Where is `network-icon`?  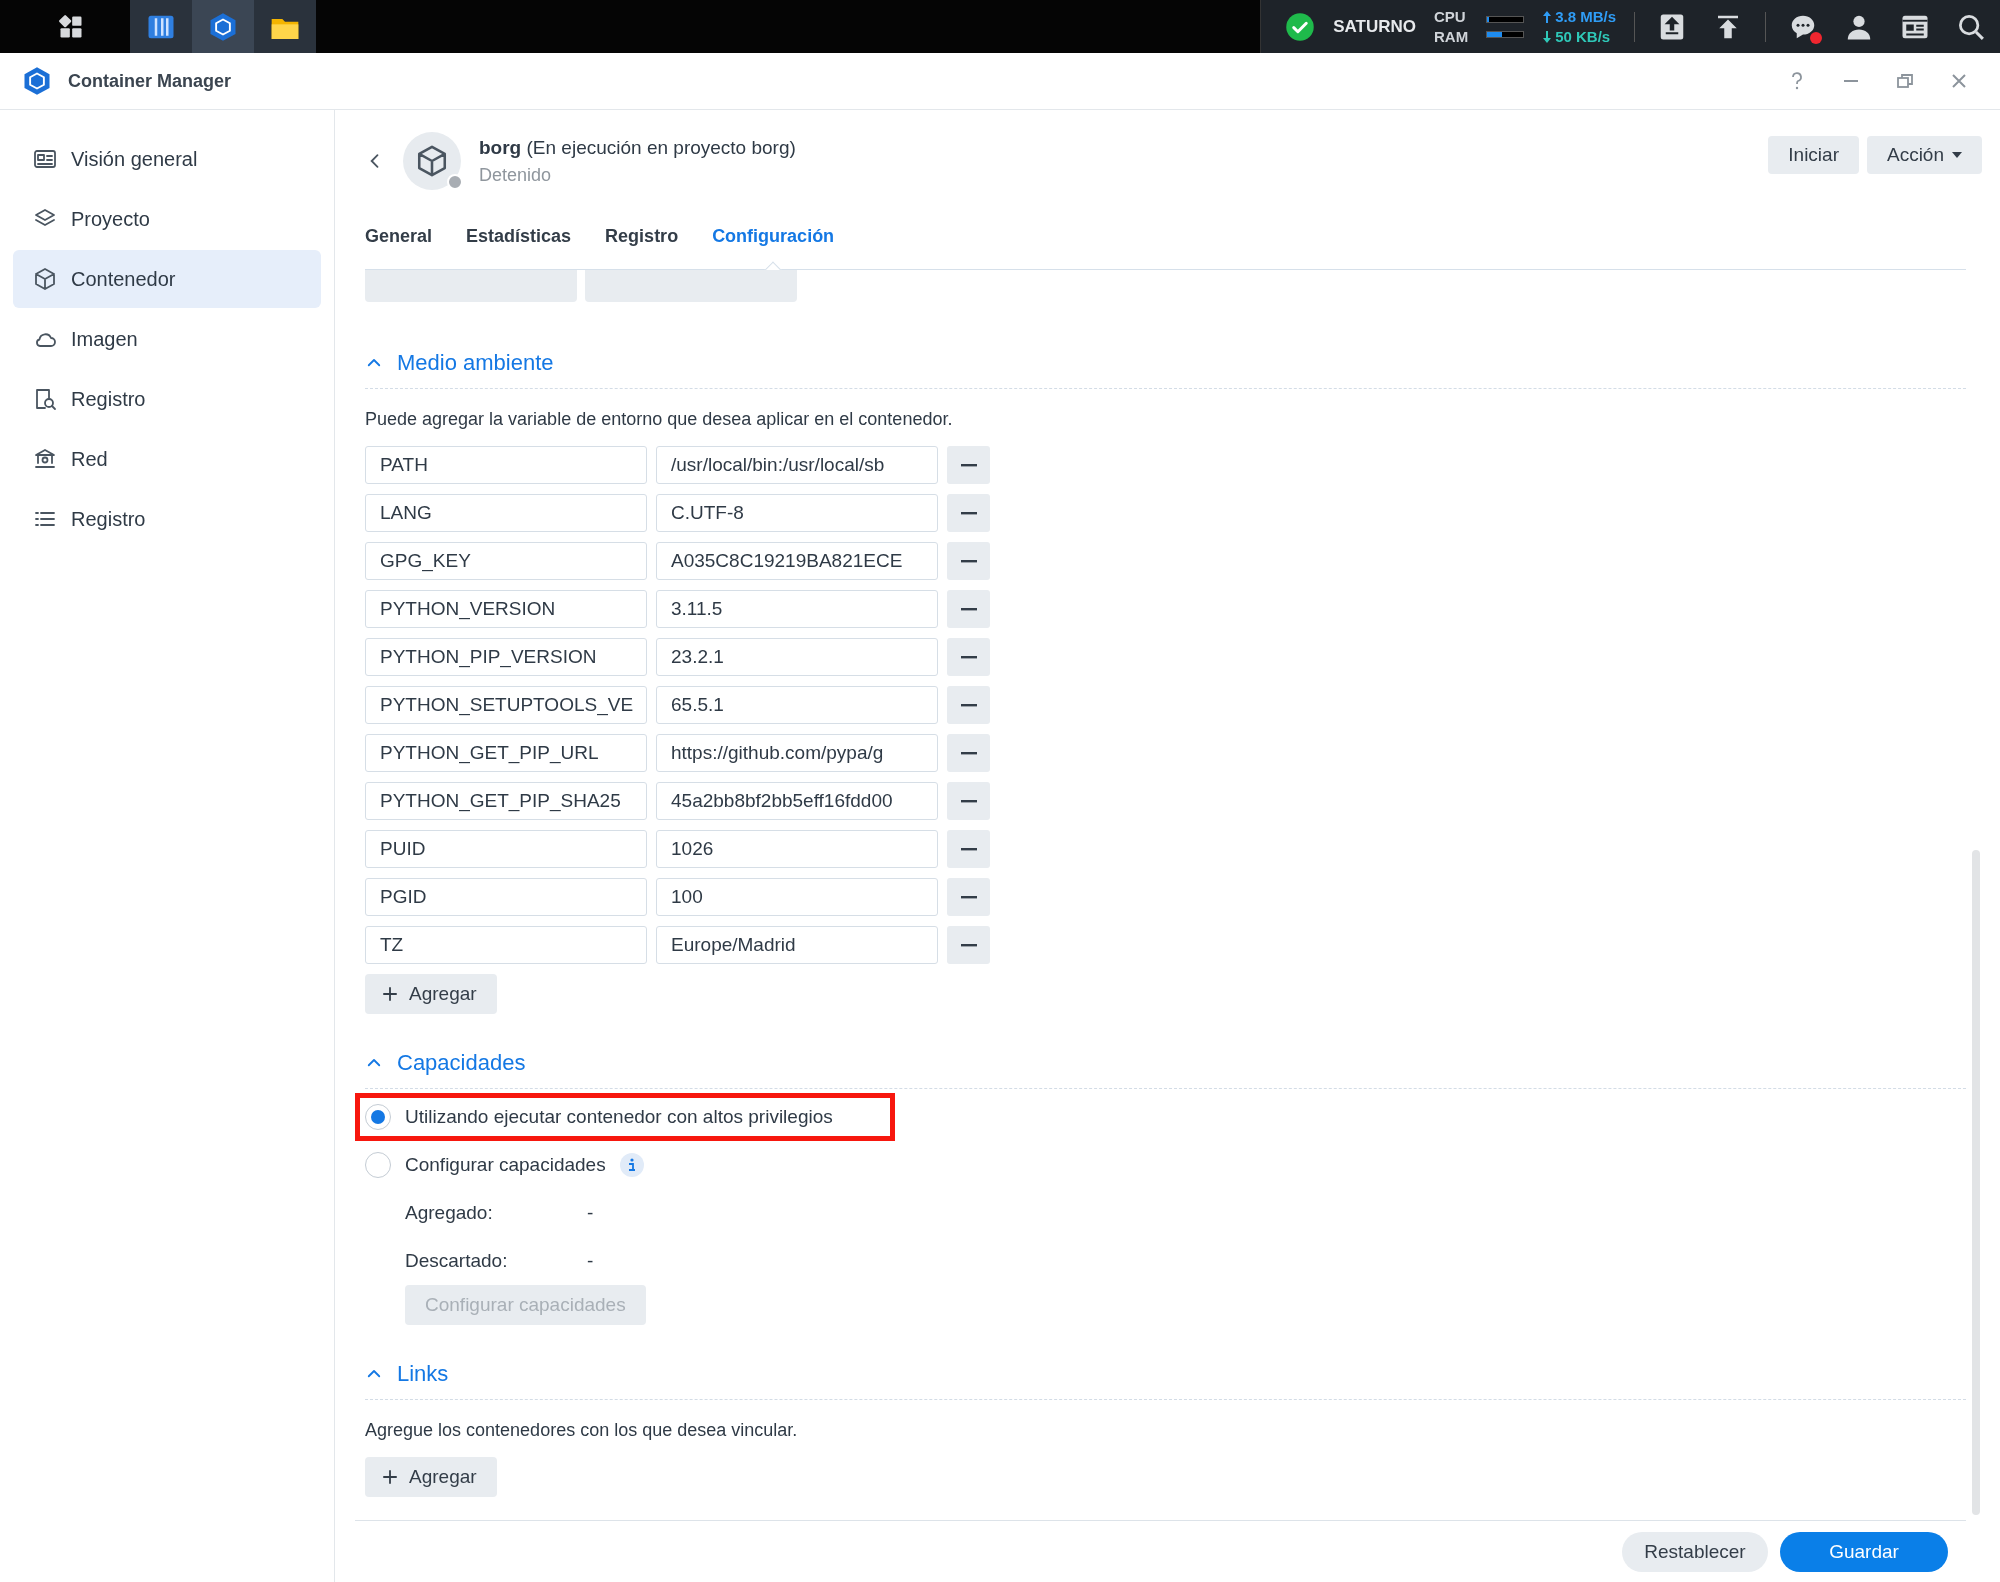 network-icon is located at coordinates (45, 459).